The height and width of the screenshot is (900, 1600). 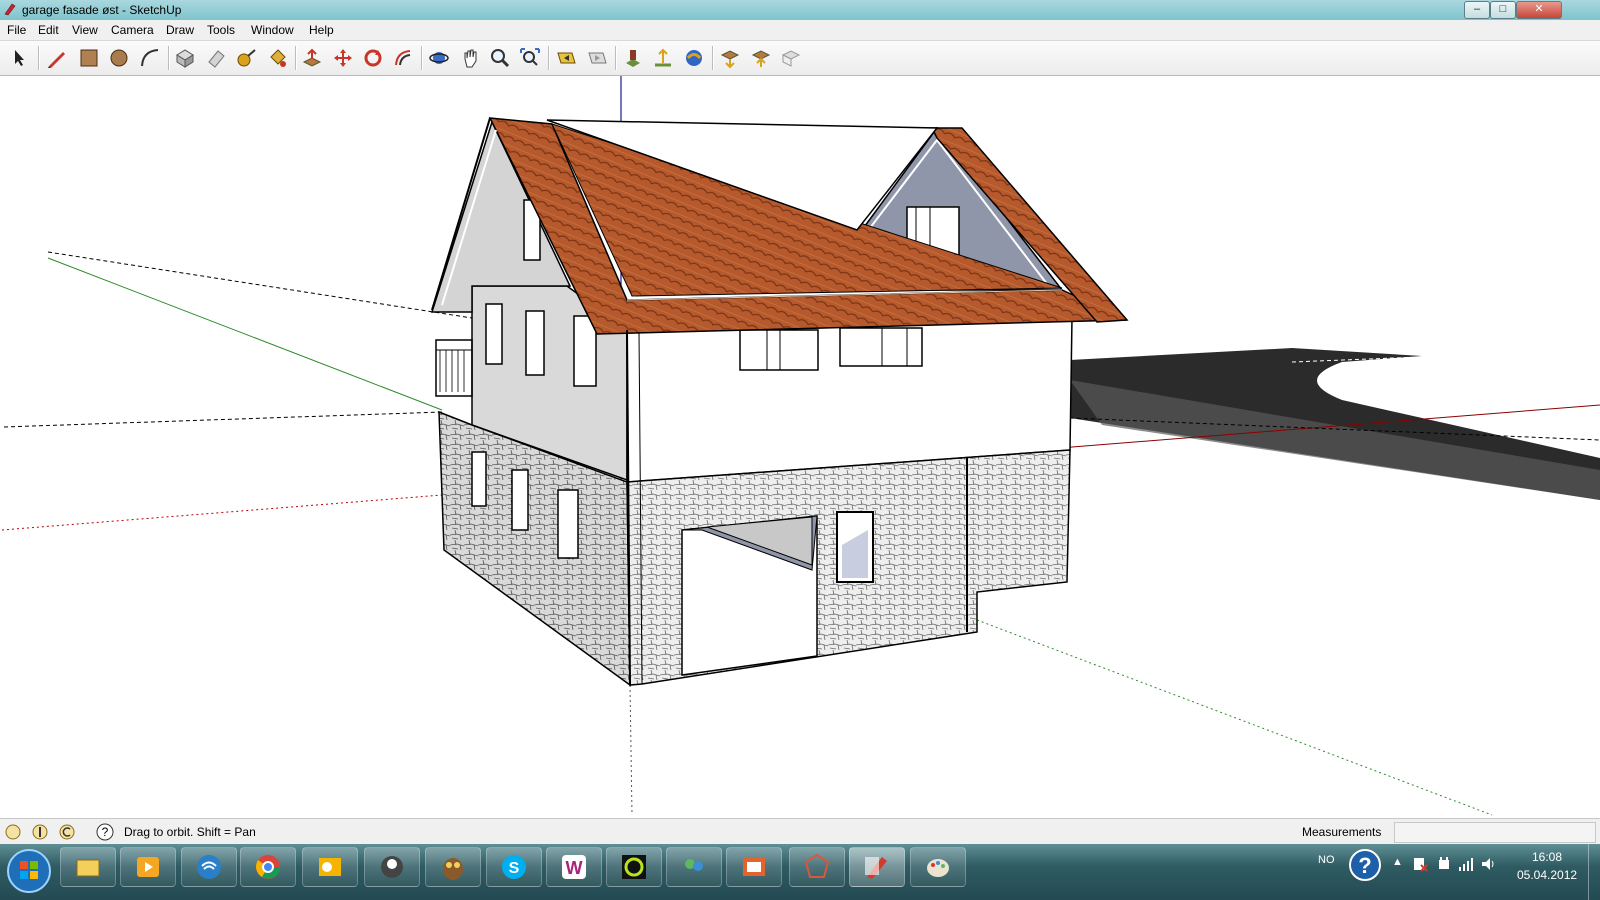 I want to click on close-button: ✕, so click(x=1539, y=10).